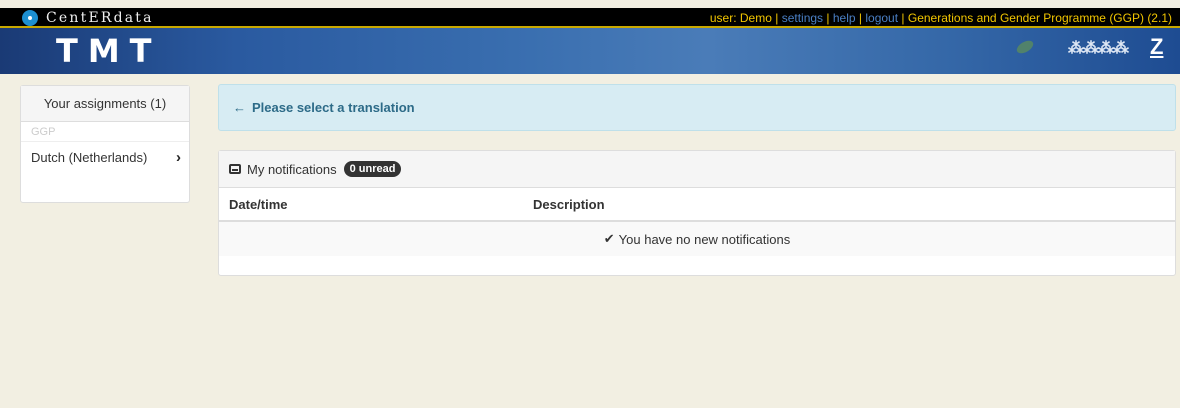  Describe the element at coordinates (30, 18) in the screenshot. I see `centerdata-logo-icon` at that location.